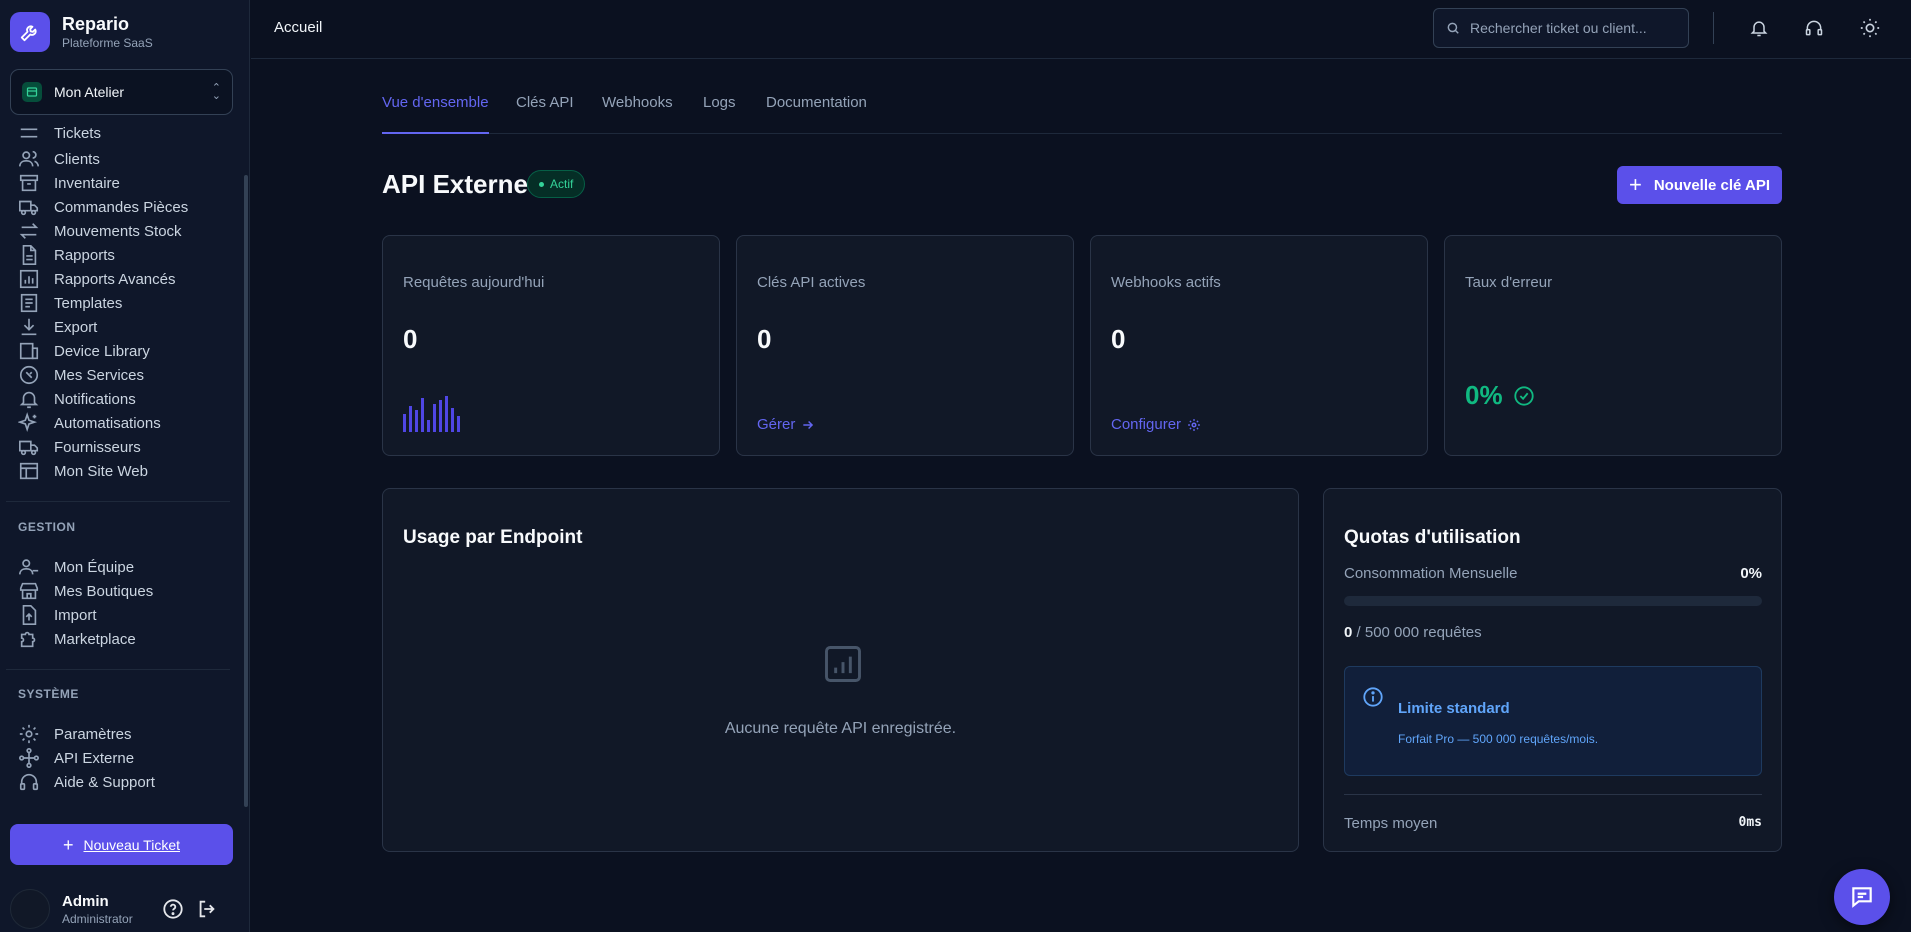  I want to click on search-box, so click(1561, 28).